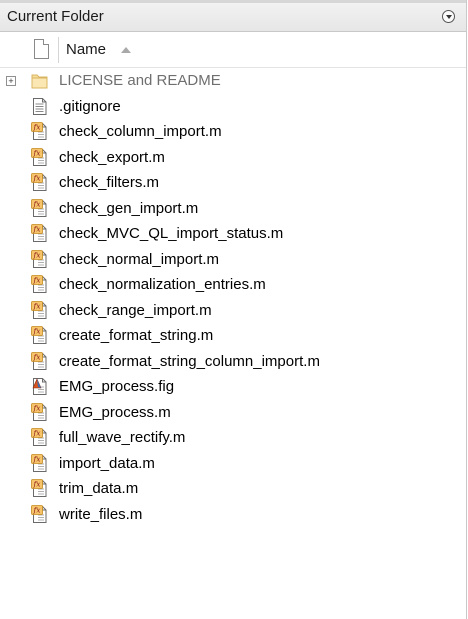 The width and height of the screenshot is (468, 619). I want to click on file-row-check-range-import-m: fx check_range_import.m, so click(233, 311).